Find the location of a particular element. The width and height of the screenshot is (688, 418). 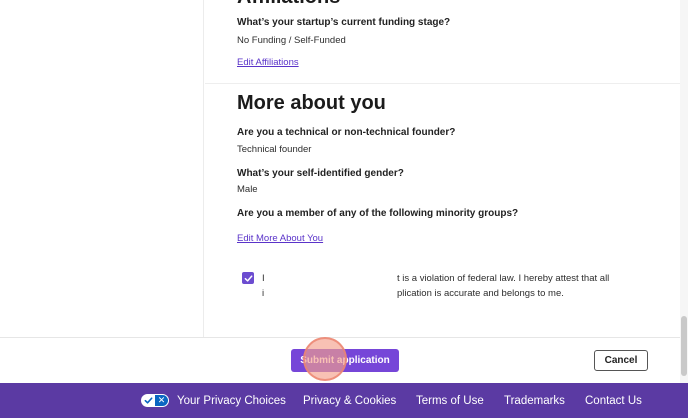

trademarks-link: Trademarks is located at coordinates (534, 400).